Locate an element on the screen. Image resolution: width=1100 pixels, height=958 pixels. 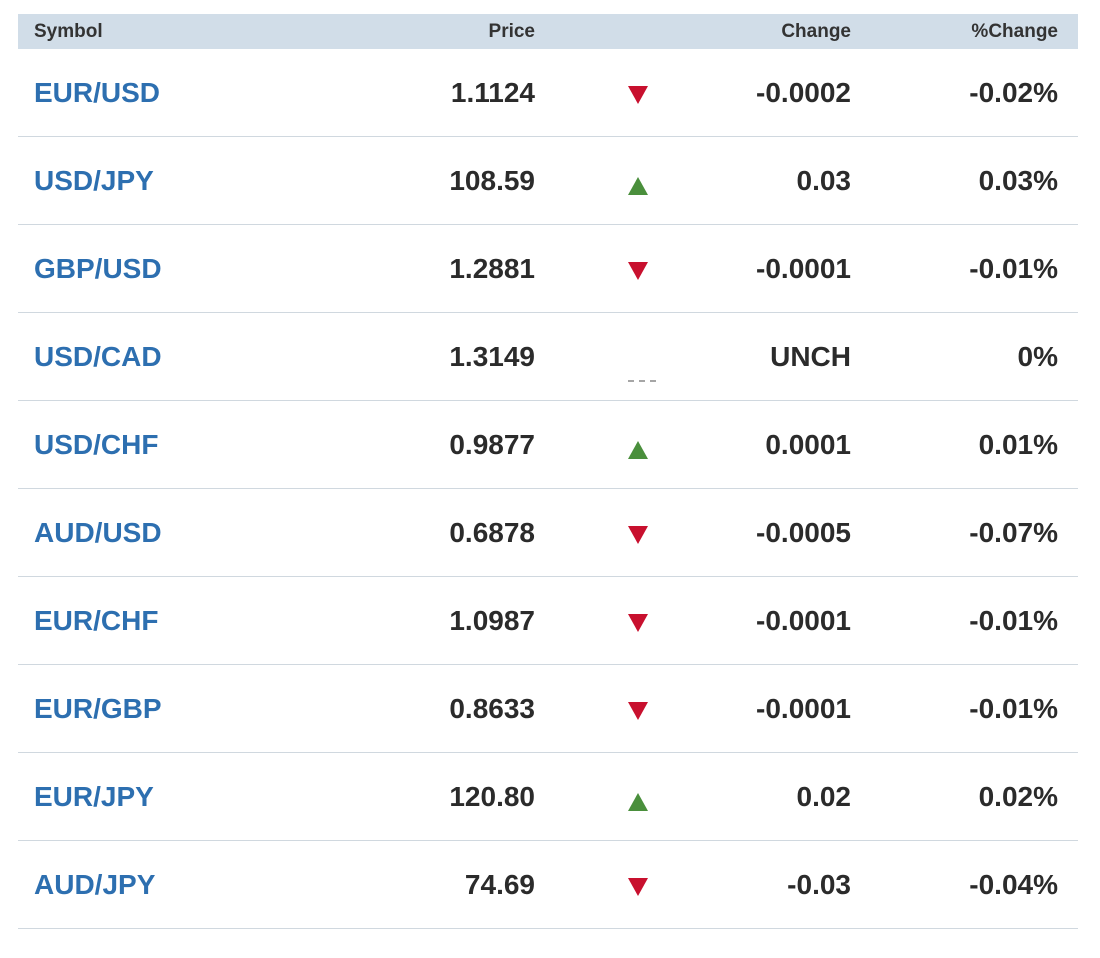
change-cell: -0.03 is located at coordinates (819, 884).